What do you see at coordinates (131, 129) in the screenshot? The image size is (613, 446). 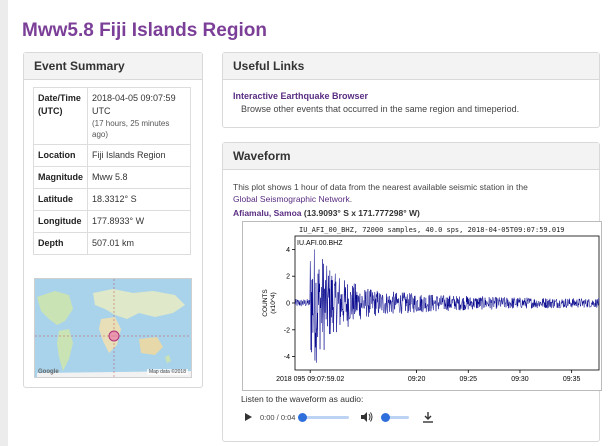 I see `summary-value-extra: (17 hours, 25 minutes ago)` at bounding box center [131, 129].